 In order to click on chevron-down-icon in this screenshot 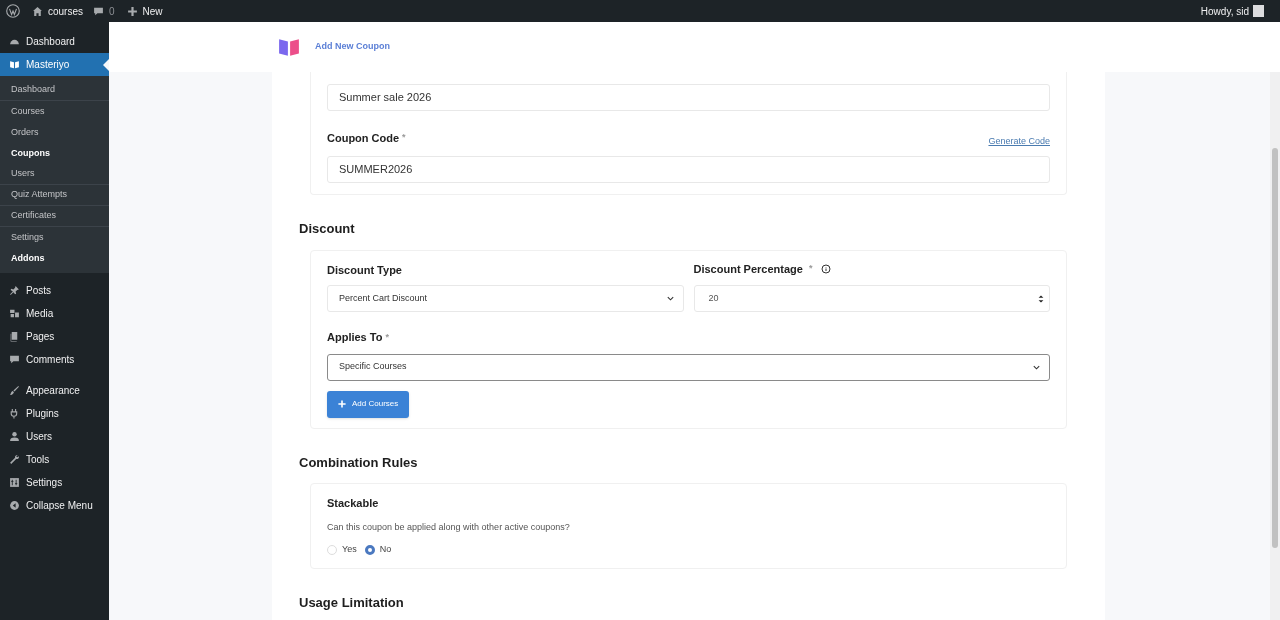, I will do `click(670, 298)`.